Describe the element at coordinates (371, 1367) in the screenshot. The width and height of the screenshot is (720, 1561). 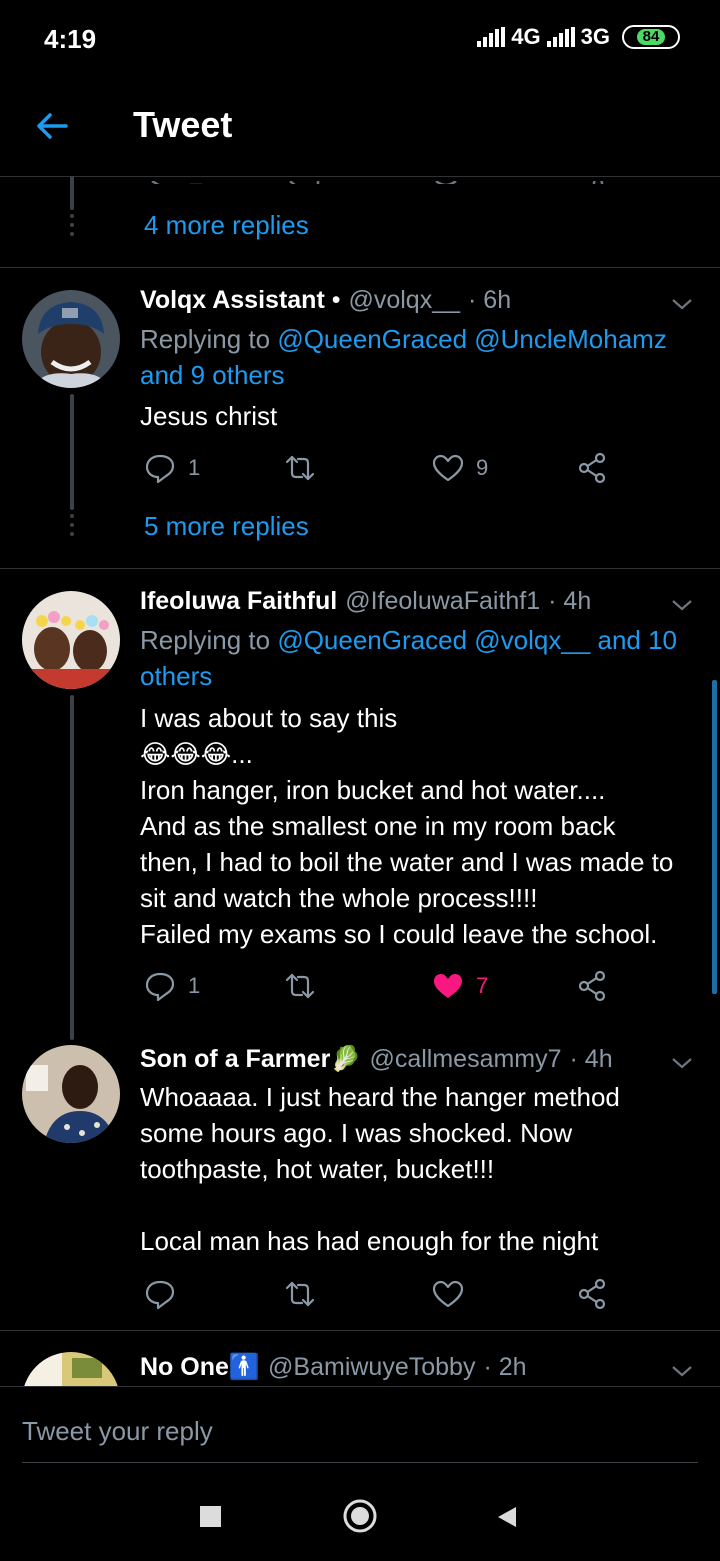
I see `handle: @BamiwuyeTobby` at that location.